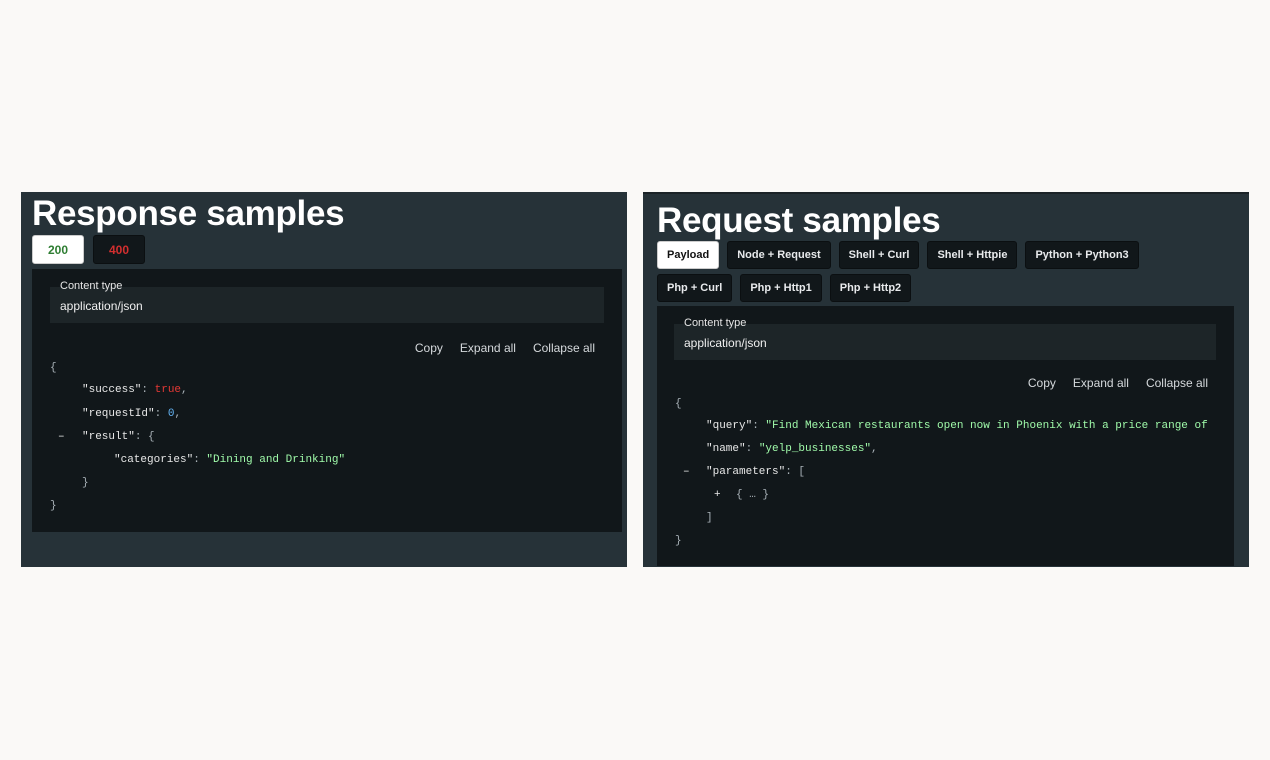 The height and width of the screenshot is (760, 1270). I want to click on collapse-result-toggle: –, so click(61, 437).